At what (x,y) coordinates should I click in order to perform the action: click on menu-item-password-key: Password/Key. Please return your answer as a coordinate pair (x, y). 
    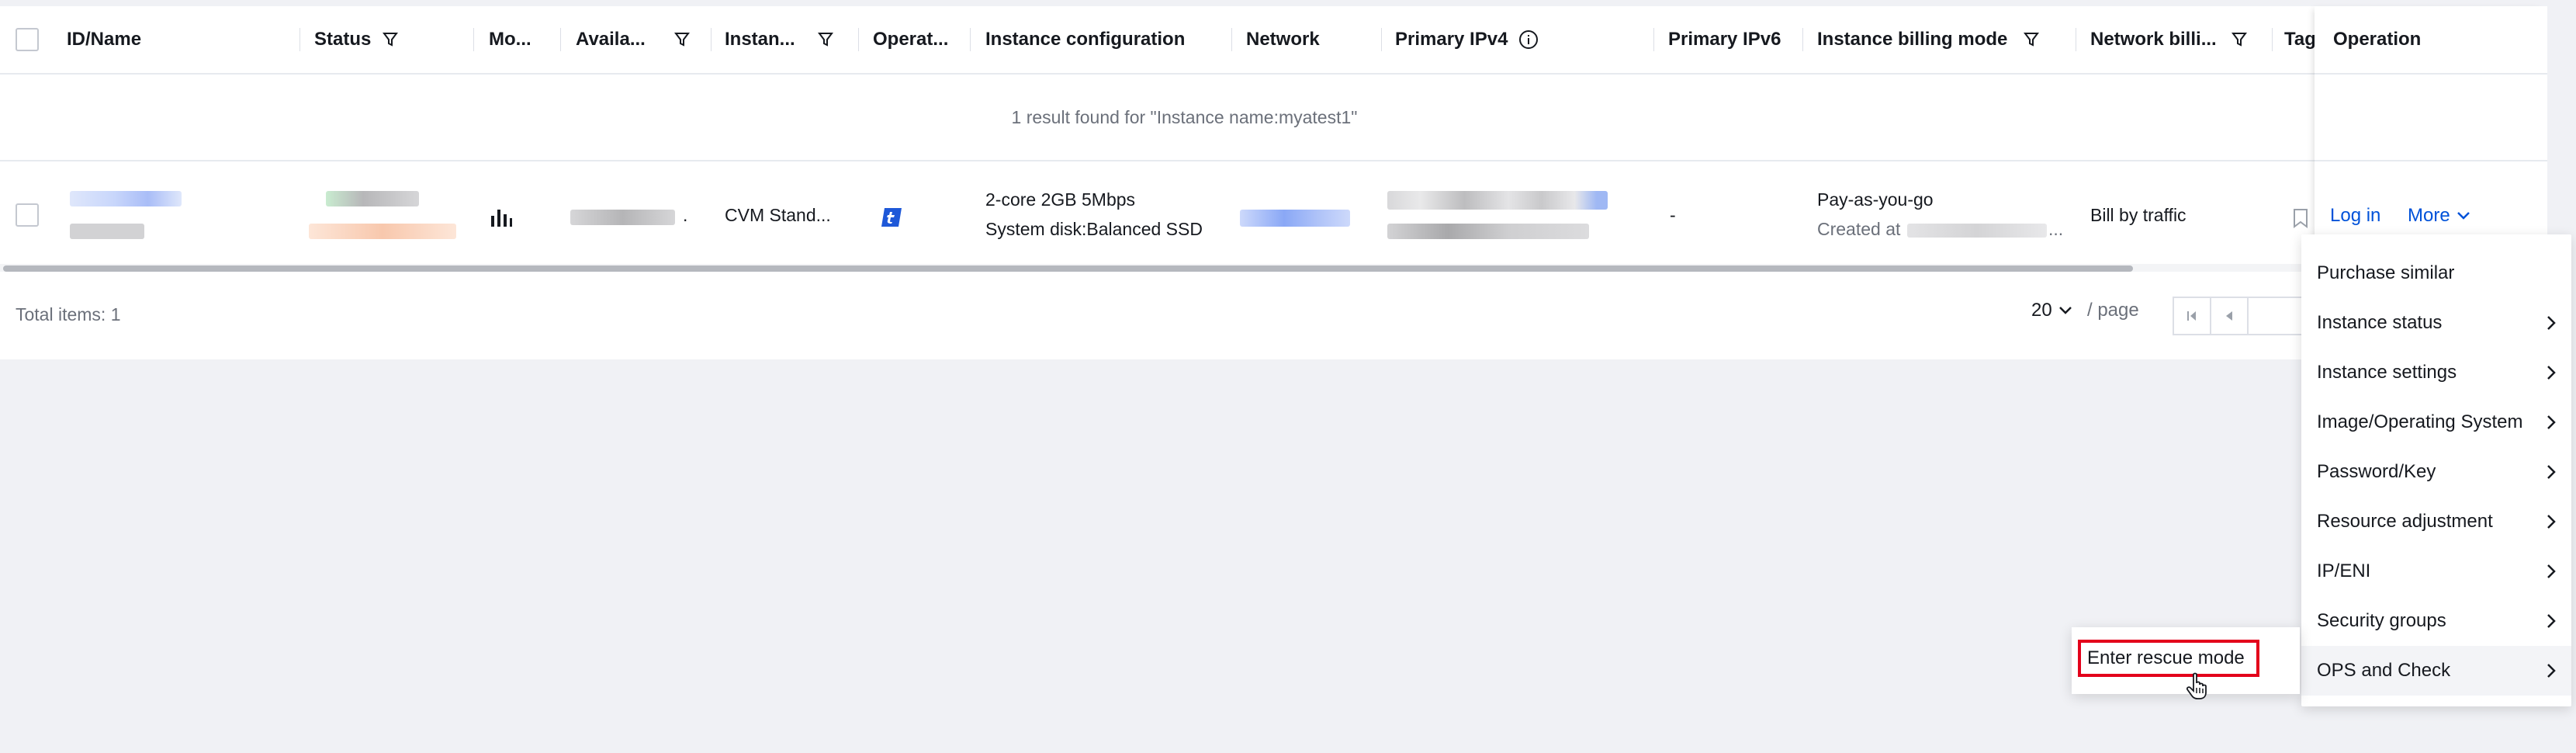
    Looking at the image, I should click on (2436, 472).